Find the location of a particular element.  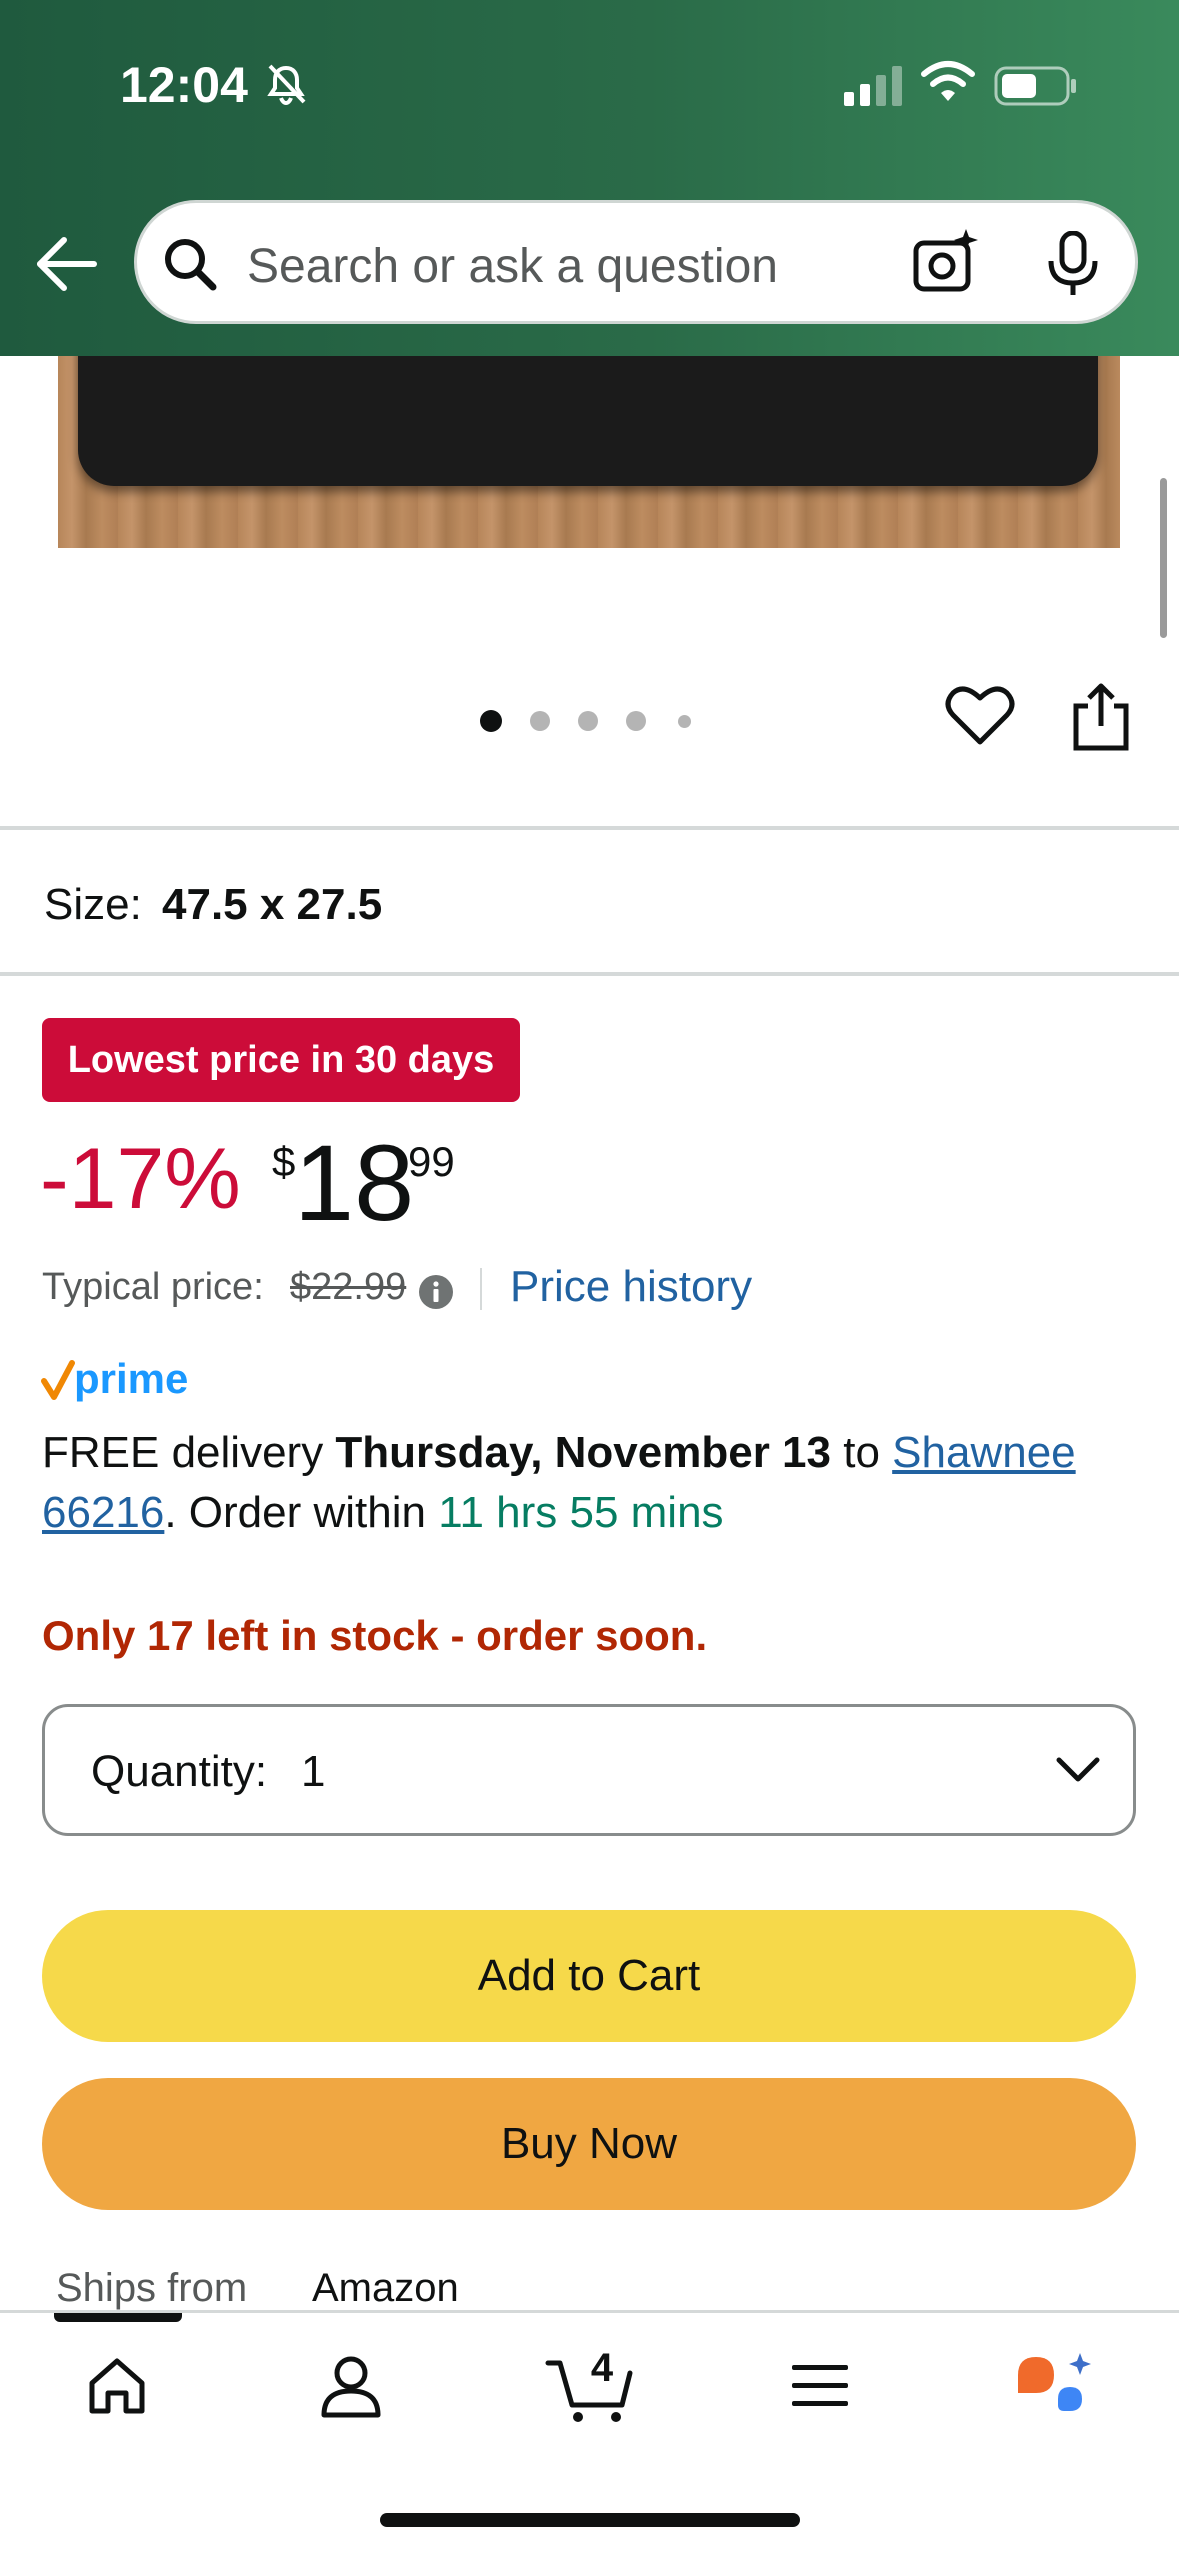

rufus-icon is located at coordinates (1054, 2387).